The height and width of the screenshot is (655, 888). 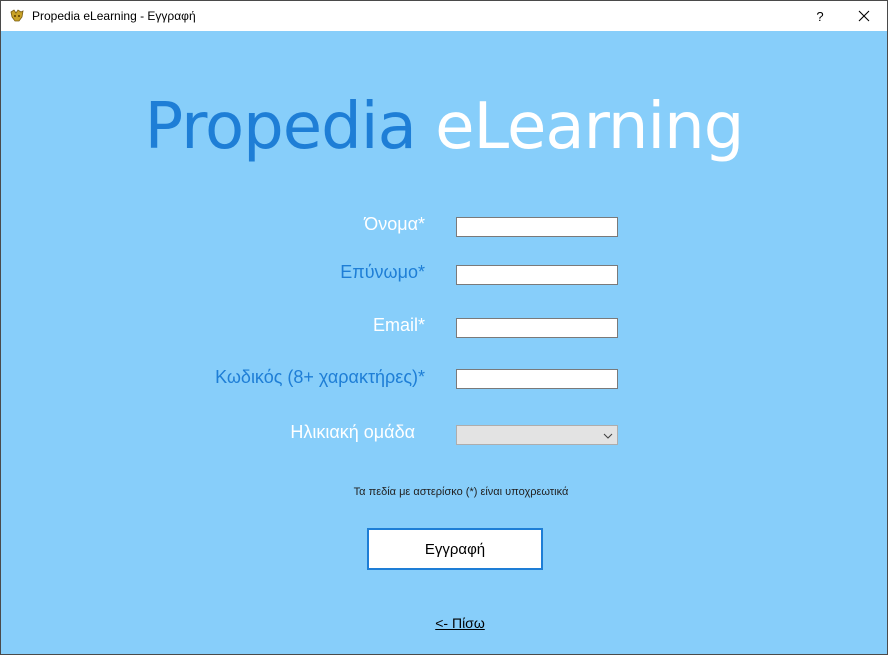 What do you see at coordinates (320, 377) in the screenshot?
I see `password-label: Κωδικός (8+ χαρακτήρες)*` at bounding box center [320, 377].